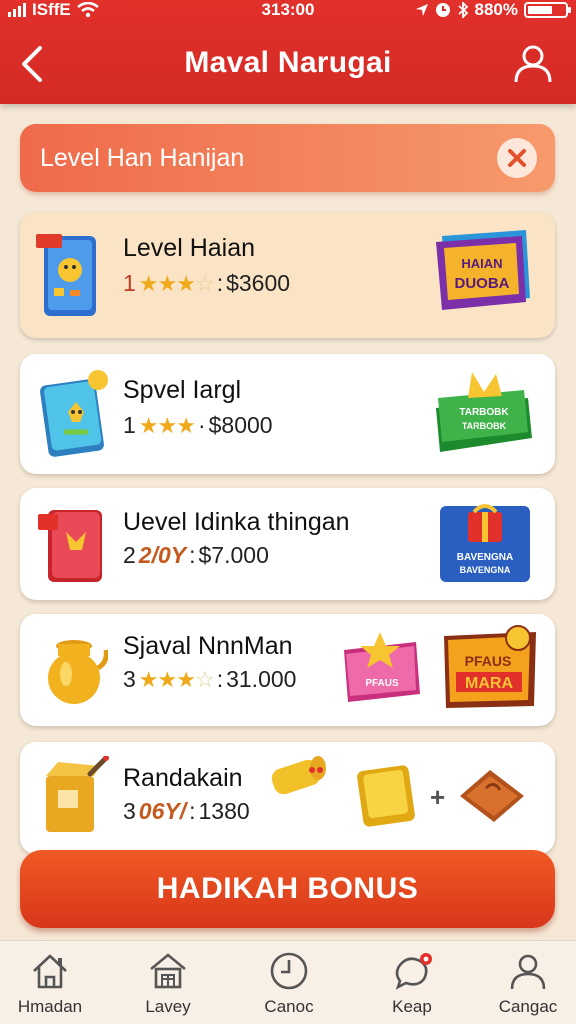  I want to click on bottom-navigation: Hmadan Lavey Canoc Keap Cangac, so click(288, 982).